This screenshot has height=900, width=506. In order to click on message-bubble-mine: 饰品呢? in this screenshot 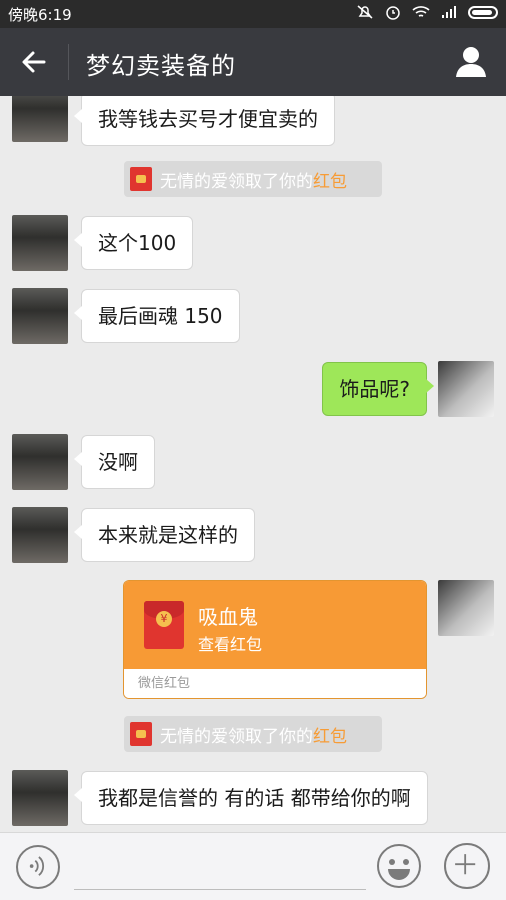, I will do `click(378, 389)`.